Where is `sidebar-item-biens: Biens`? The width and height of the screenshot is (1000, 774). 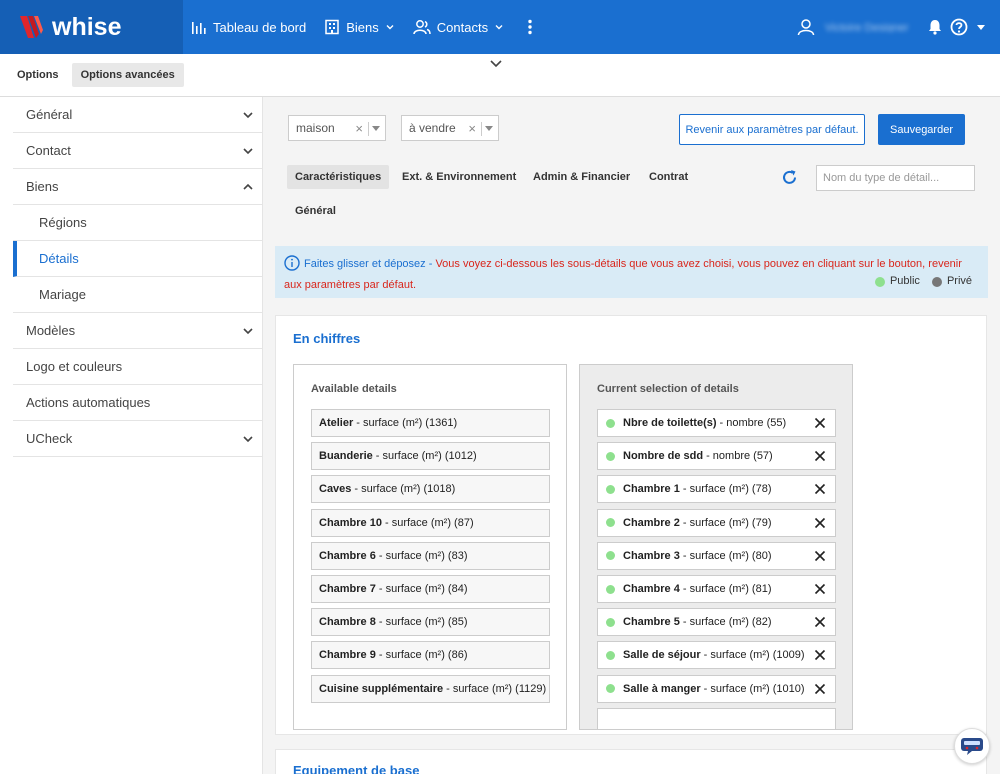 sidebar-item-biens: Biens is located at coordinates (137, 187).